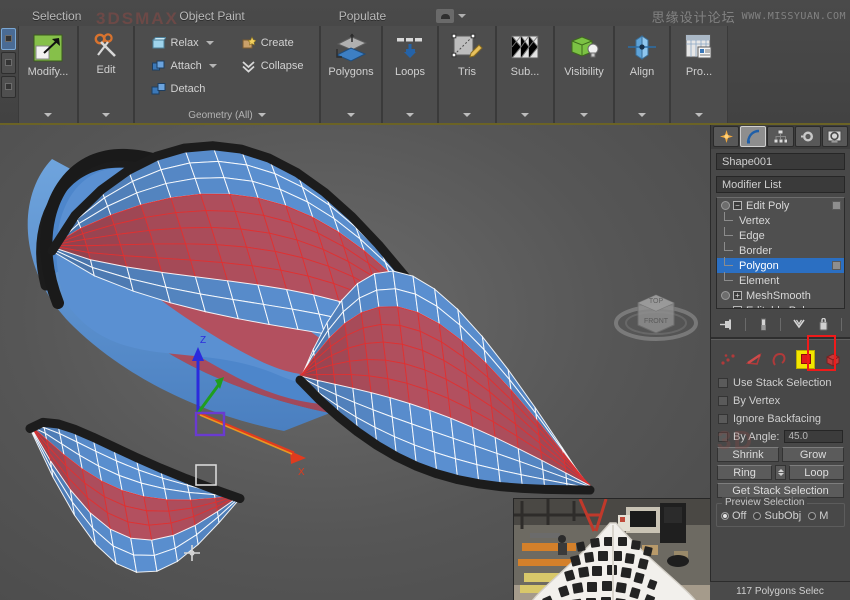 The image size is (850, 600). I want to click on edge-icon, so click(754, 359).